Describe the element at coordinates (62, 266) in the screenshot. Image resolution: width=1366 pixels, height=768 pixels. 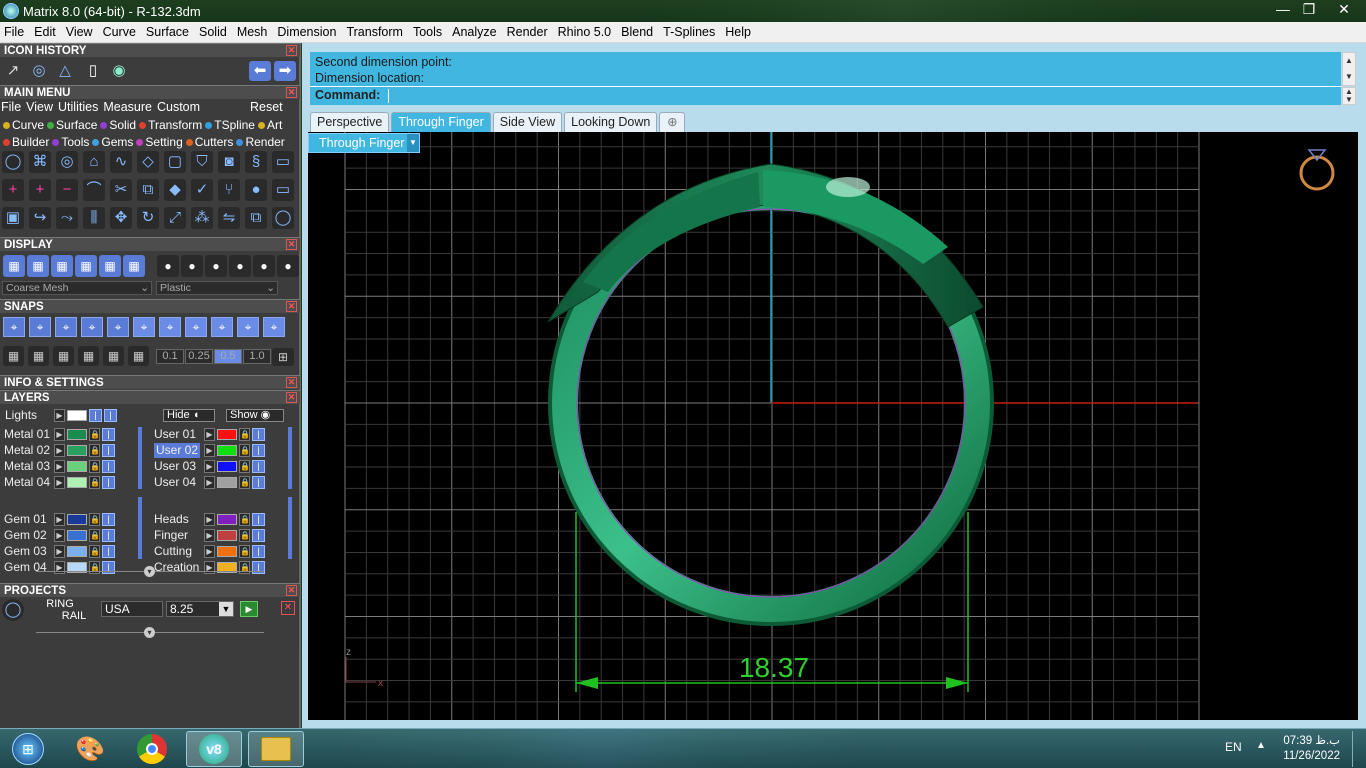
I see `rendered-display-icon: ▦` at that location.